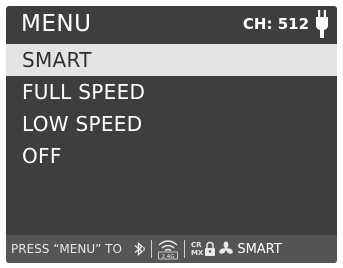  Describe the element at coordinates (196, 245) in the screenshot. I see `crmx-line-1: CR` at that location.